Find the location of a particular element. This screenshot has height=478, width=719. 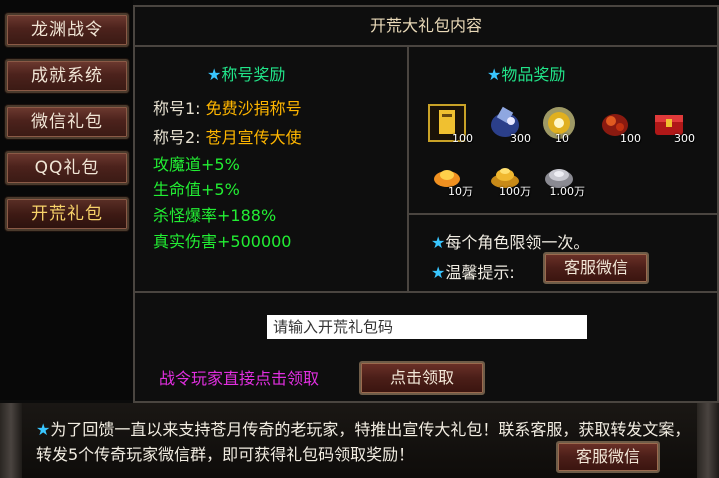

right-pillar-ornament is located at coordinates (708, 440).